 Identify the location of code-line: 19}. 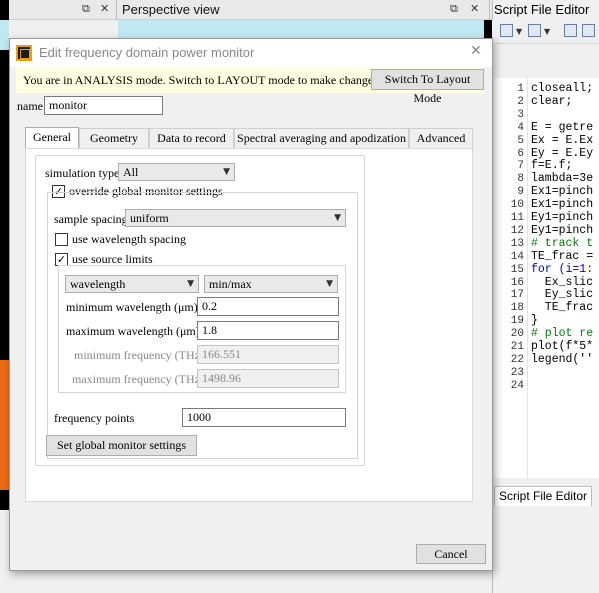
(546, 321).